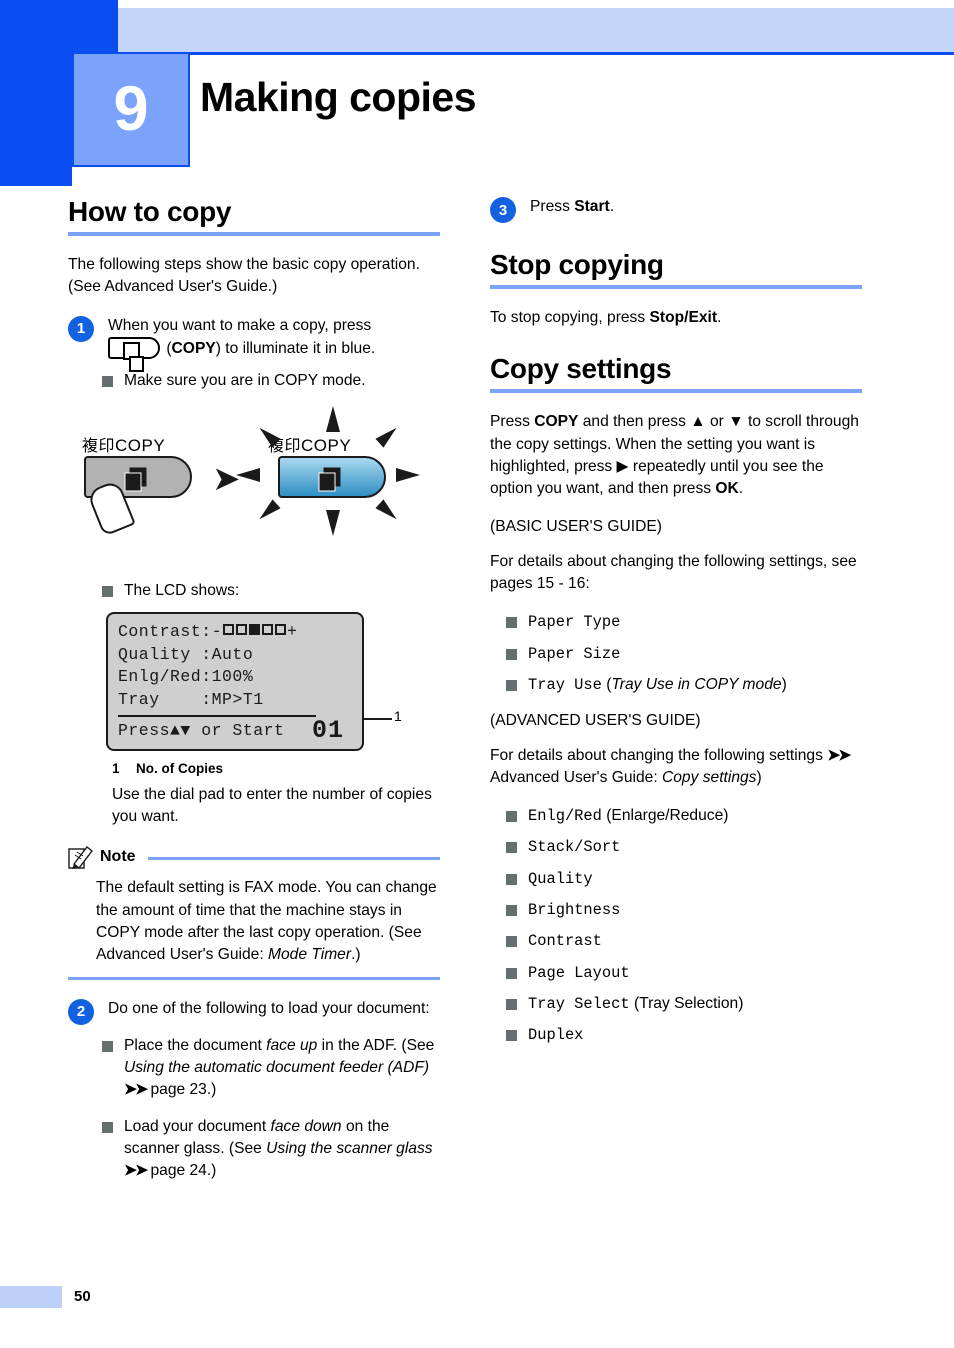 This screenshot has width=954, height=1348. Describe the element at coordinates (695, 941) in the screenshot. I see `advanced-item-text: Contrast` at that location.